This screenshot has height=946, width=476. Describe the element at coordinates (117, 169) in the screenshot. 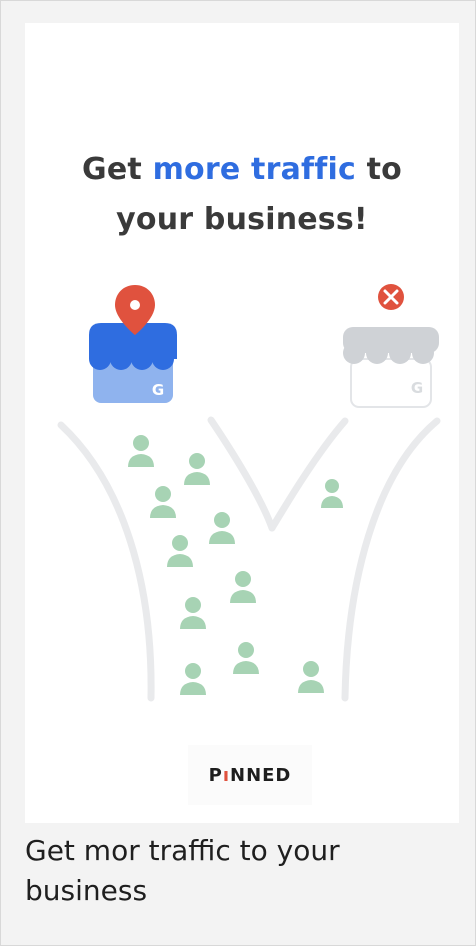

I see `headline-part-1: Get` at that location.